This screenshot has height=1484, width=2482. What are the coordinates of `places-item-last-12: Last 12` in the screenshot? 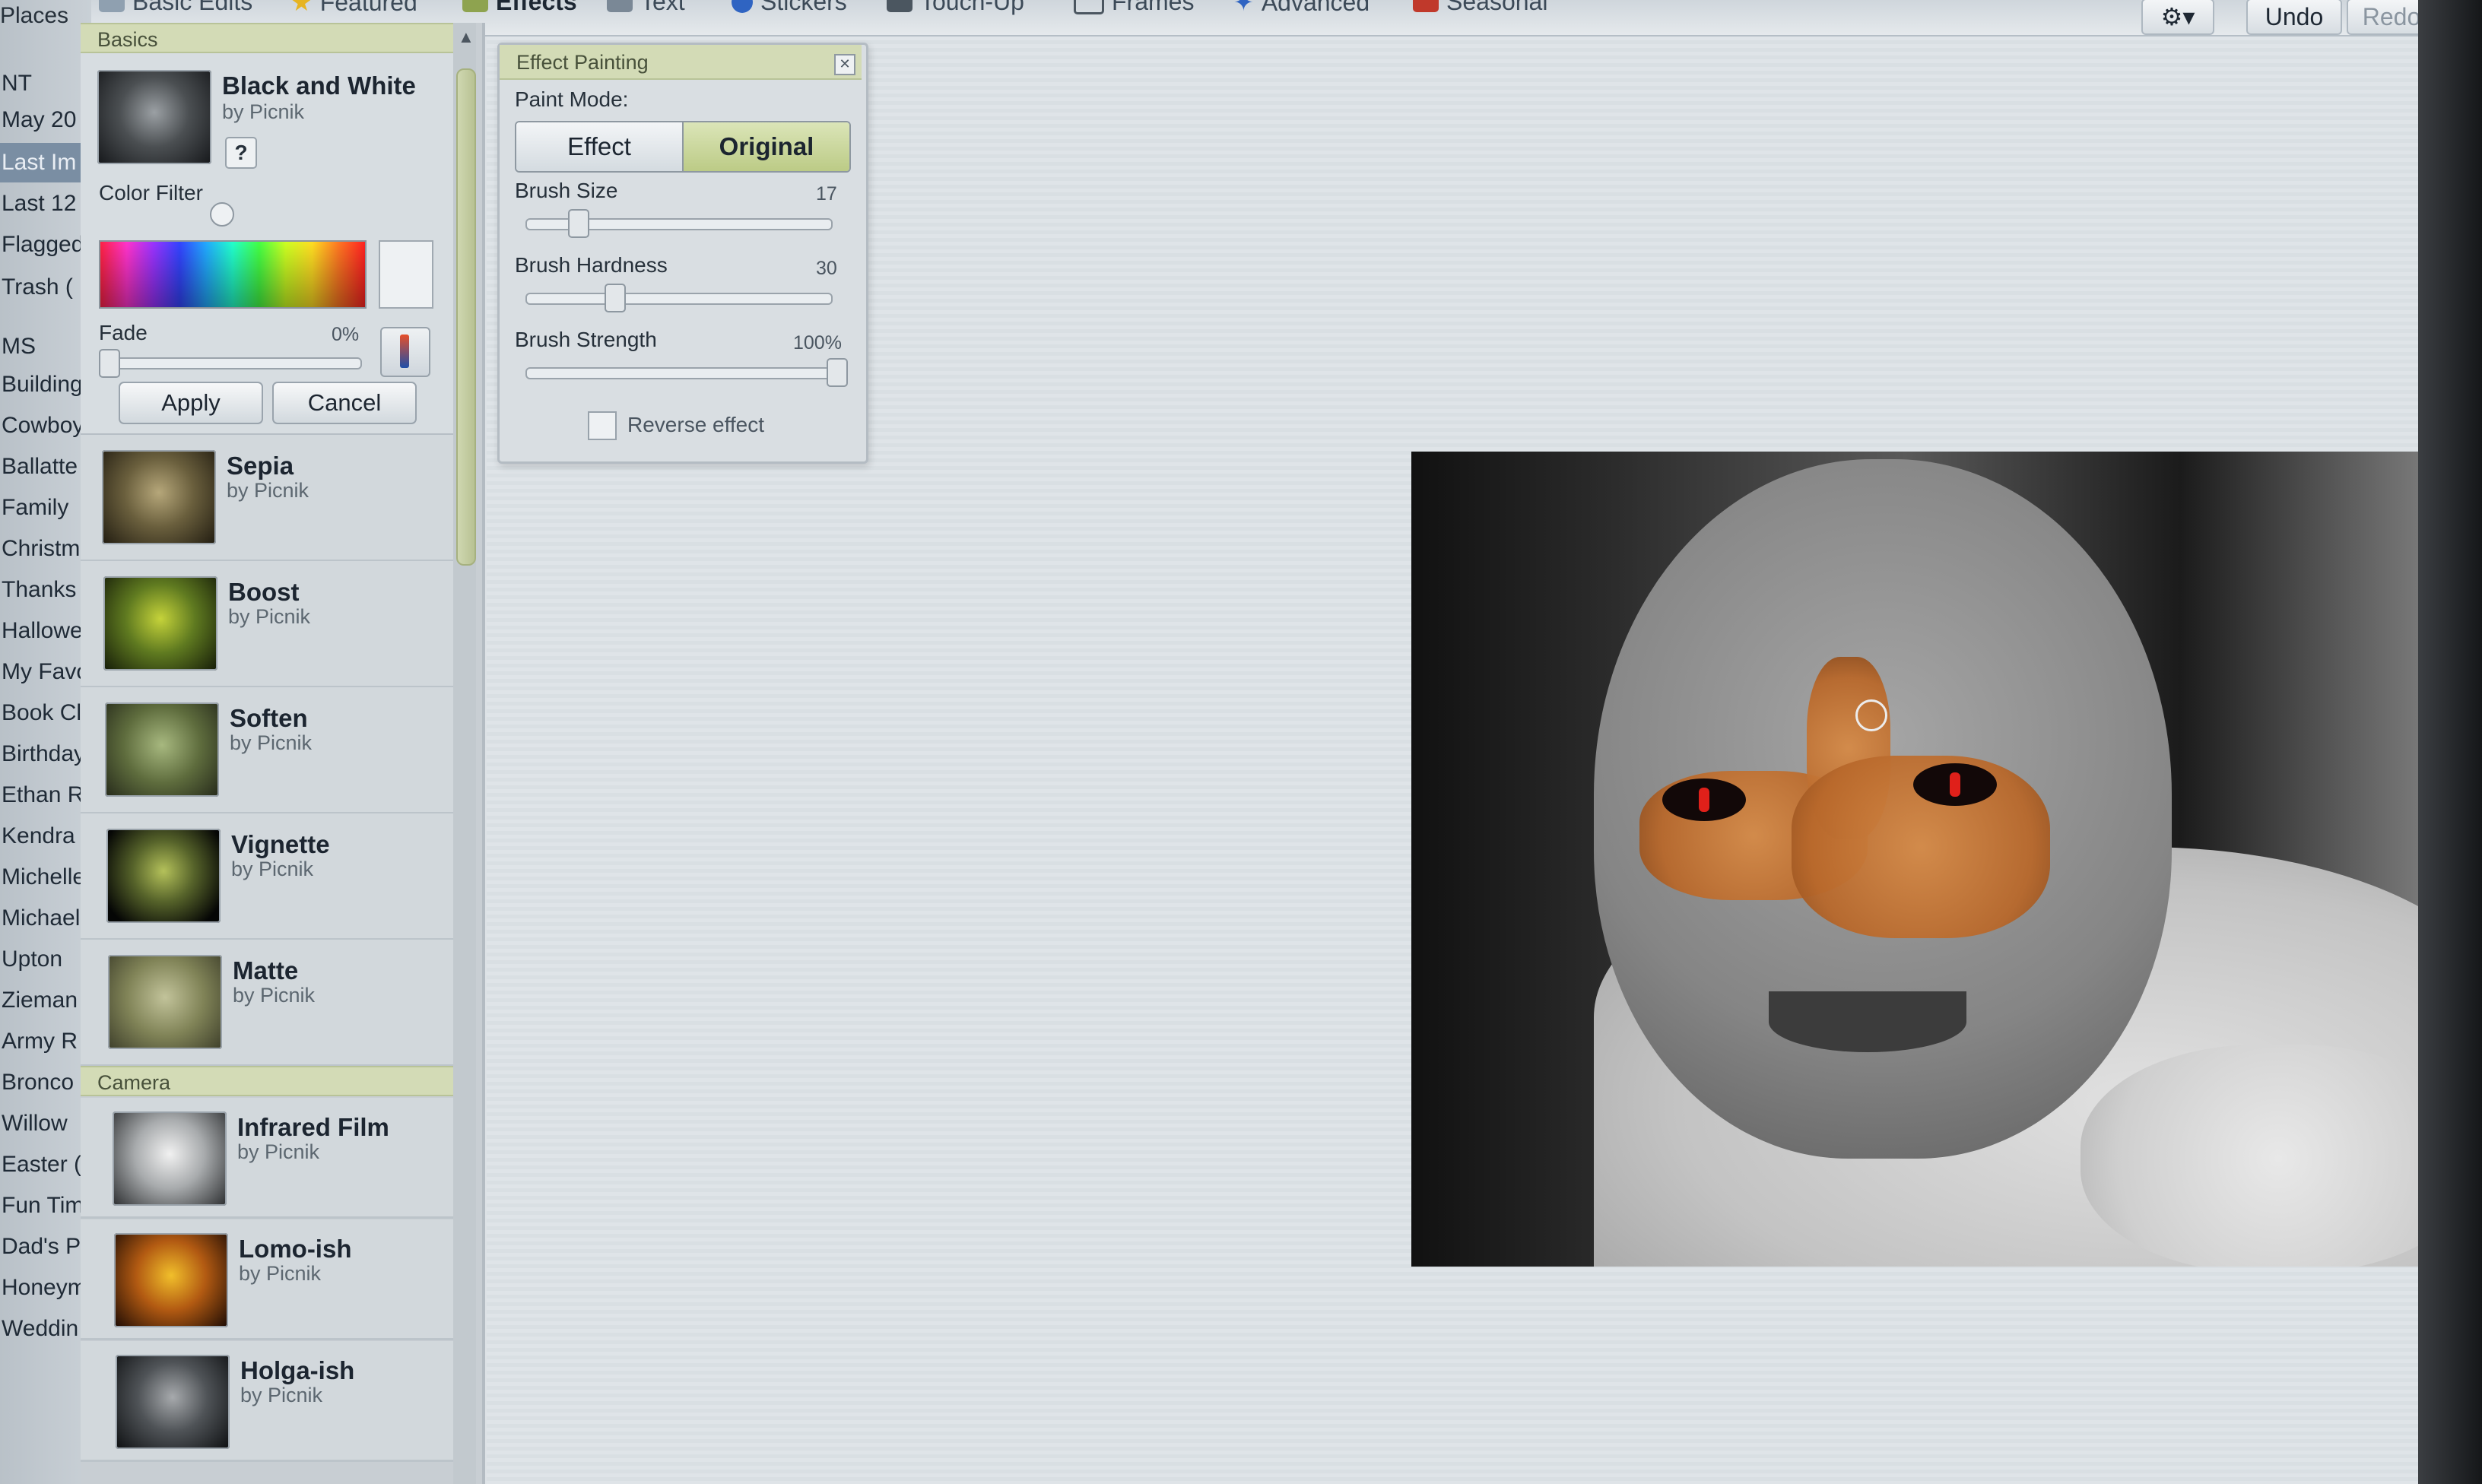 It's located at (45, 204).